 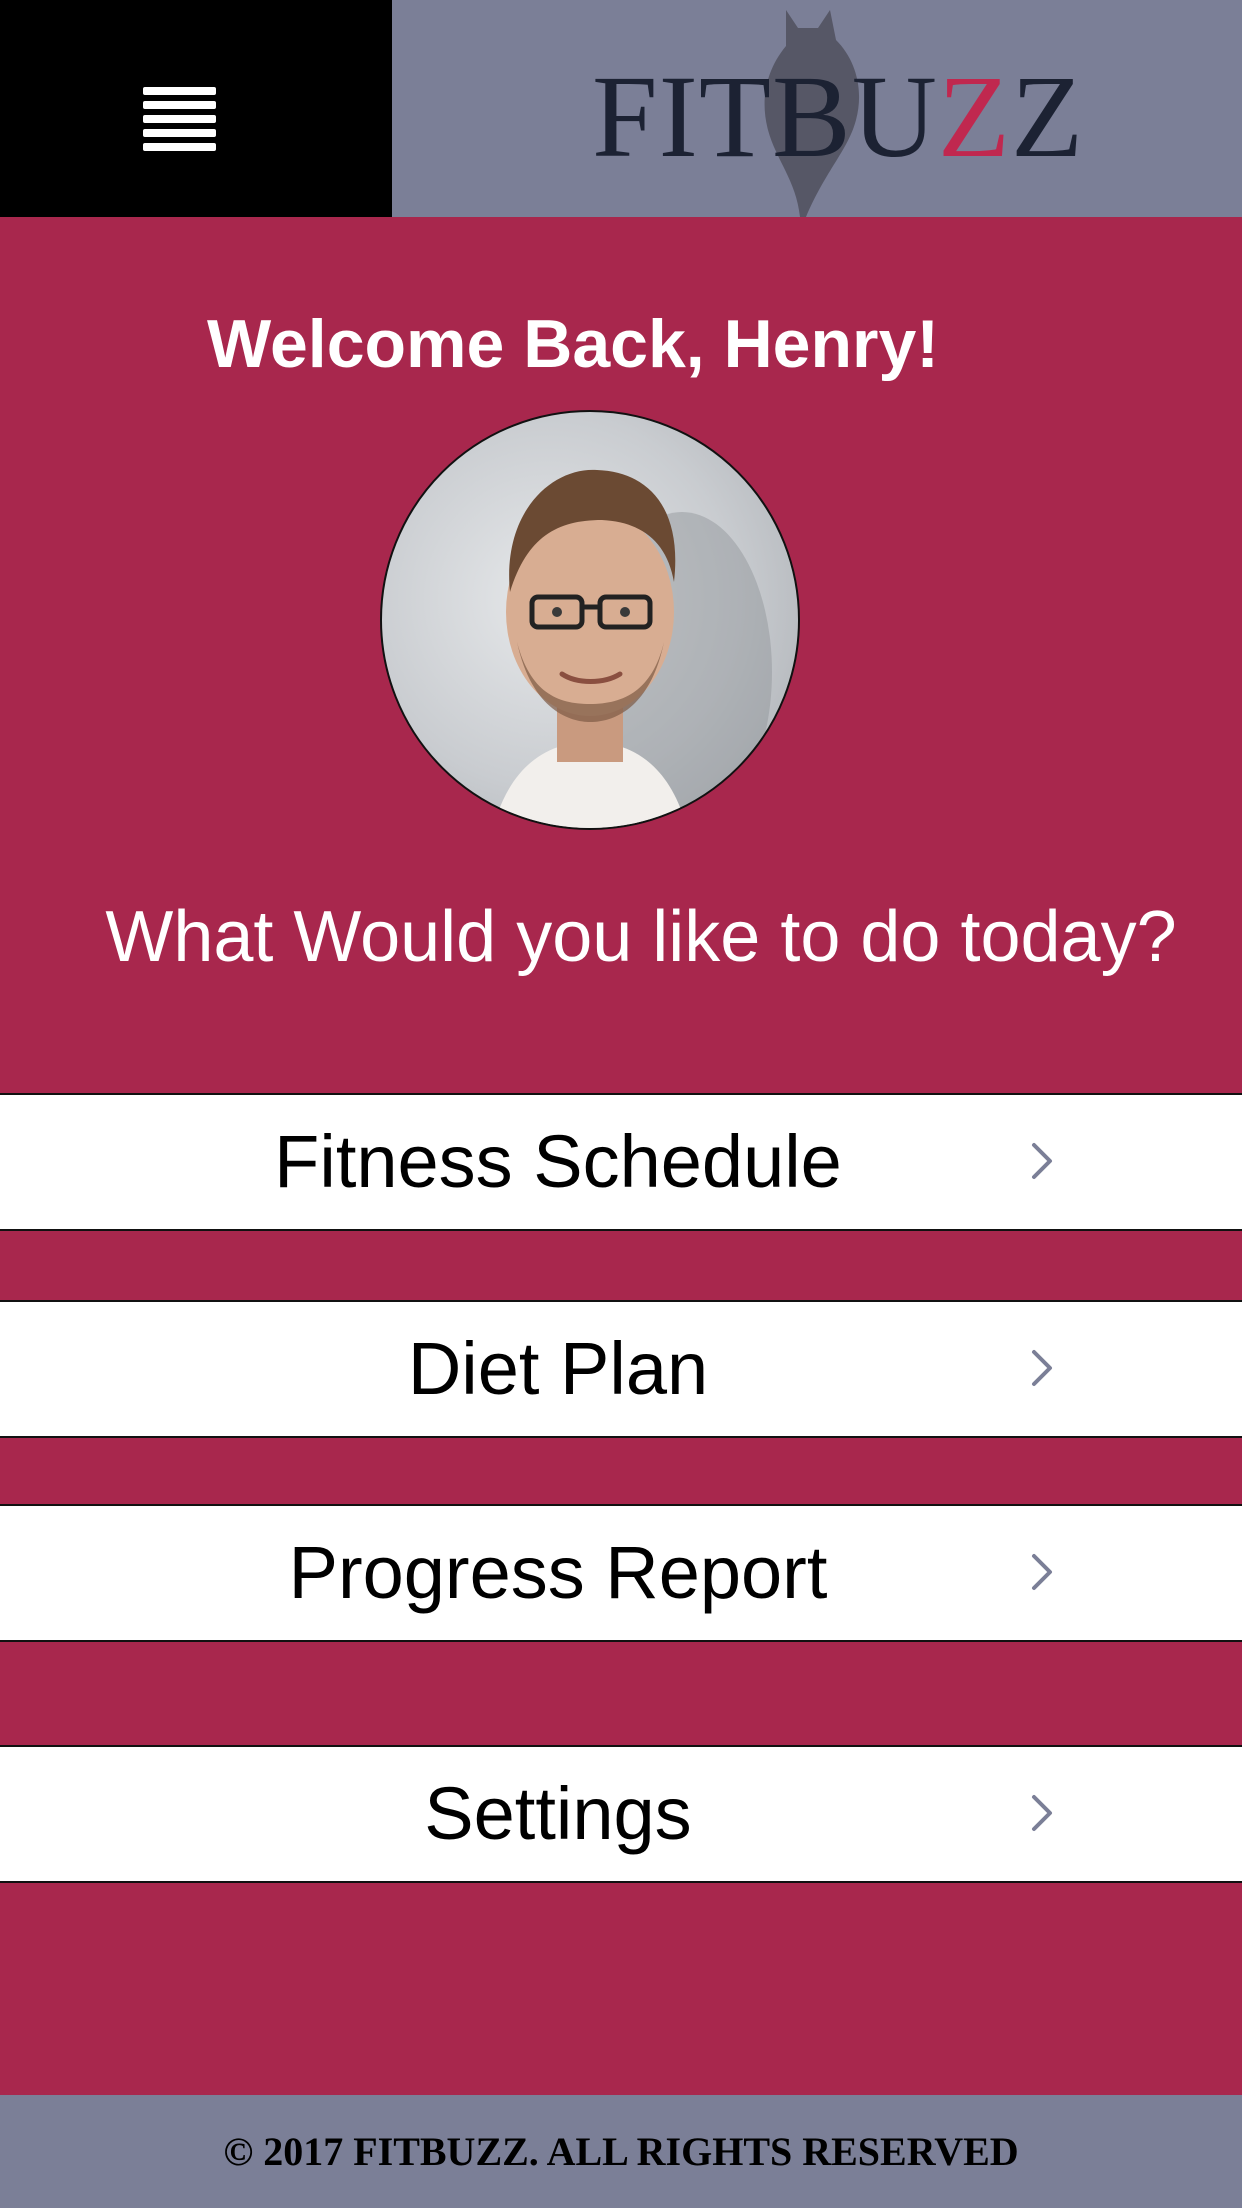 What do you see at coordinates (632, 648) in the screenshot?
I see `profile-photo` at bounding box center [632, 648].